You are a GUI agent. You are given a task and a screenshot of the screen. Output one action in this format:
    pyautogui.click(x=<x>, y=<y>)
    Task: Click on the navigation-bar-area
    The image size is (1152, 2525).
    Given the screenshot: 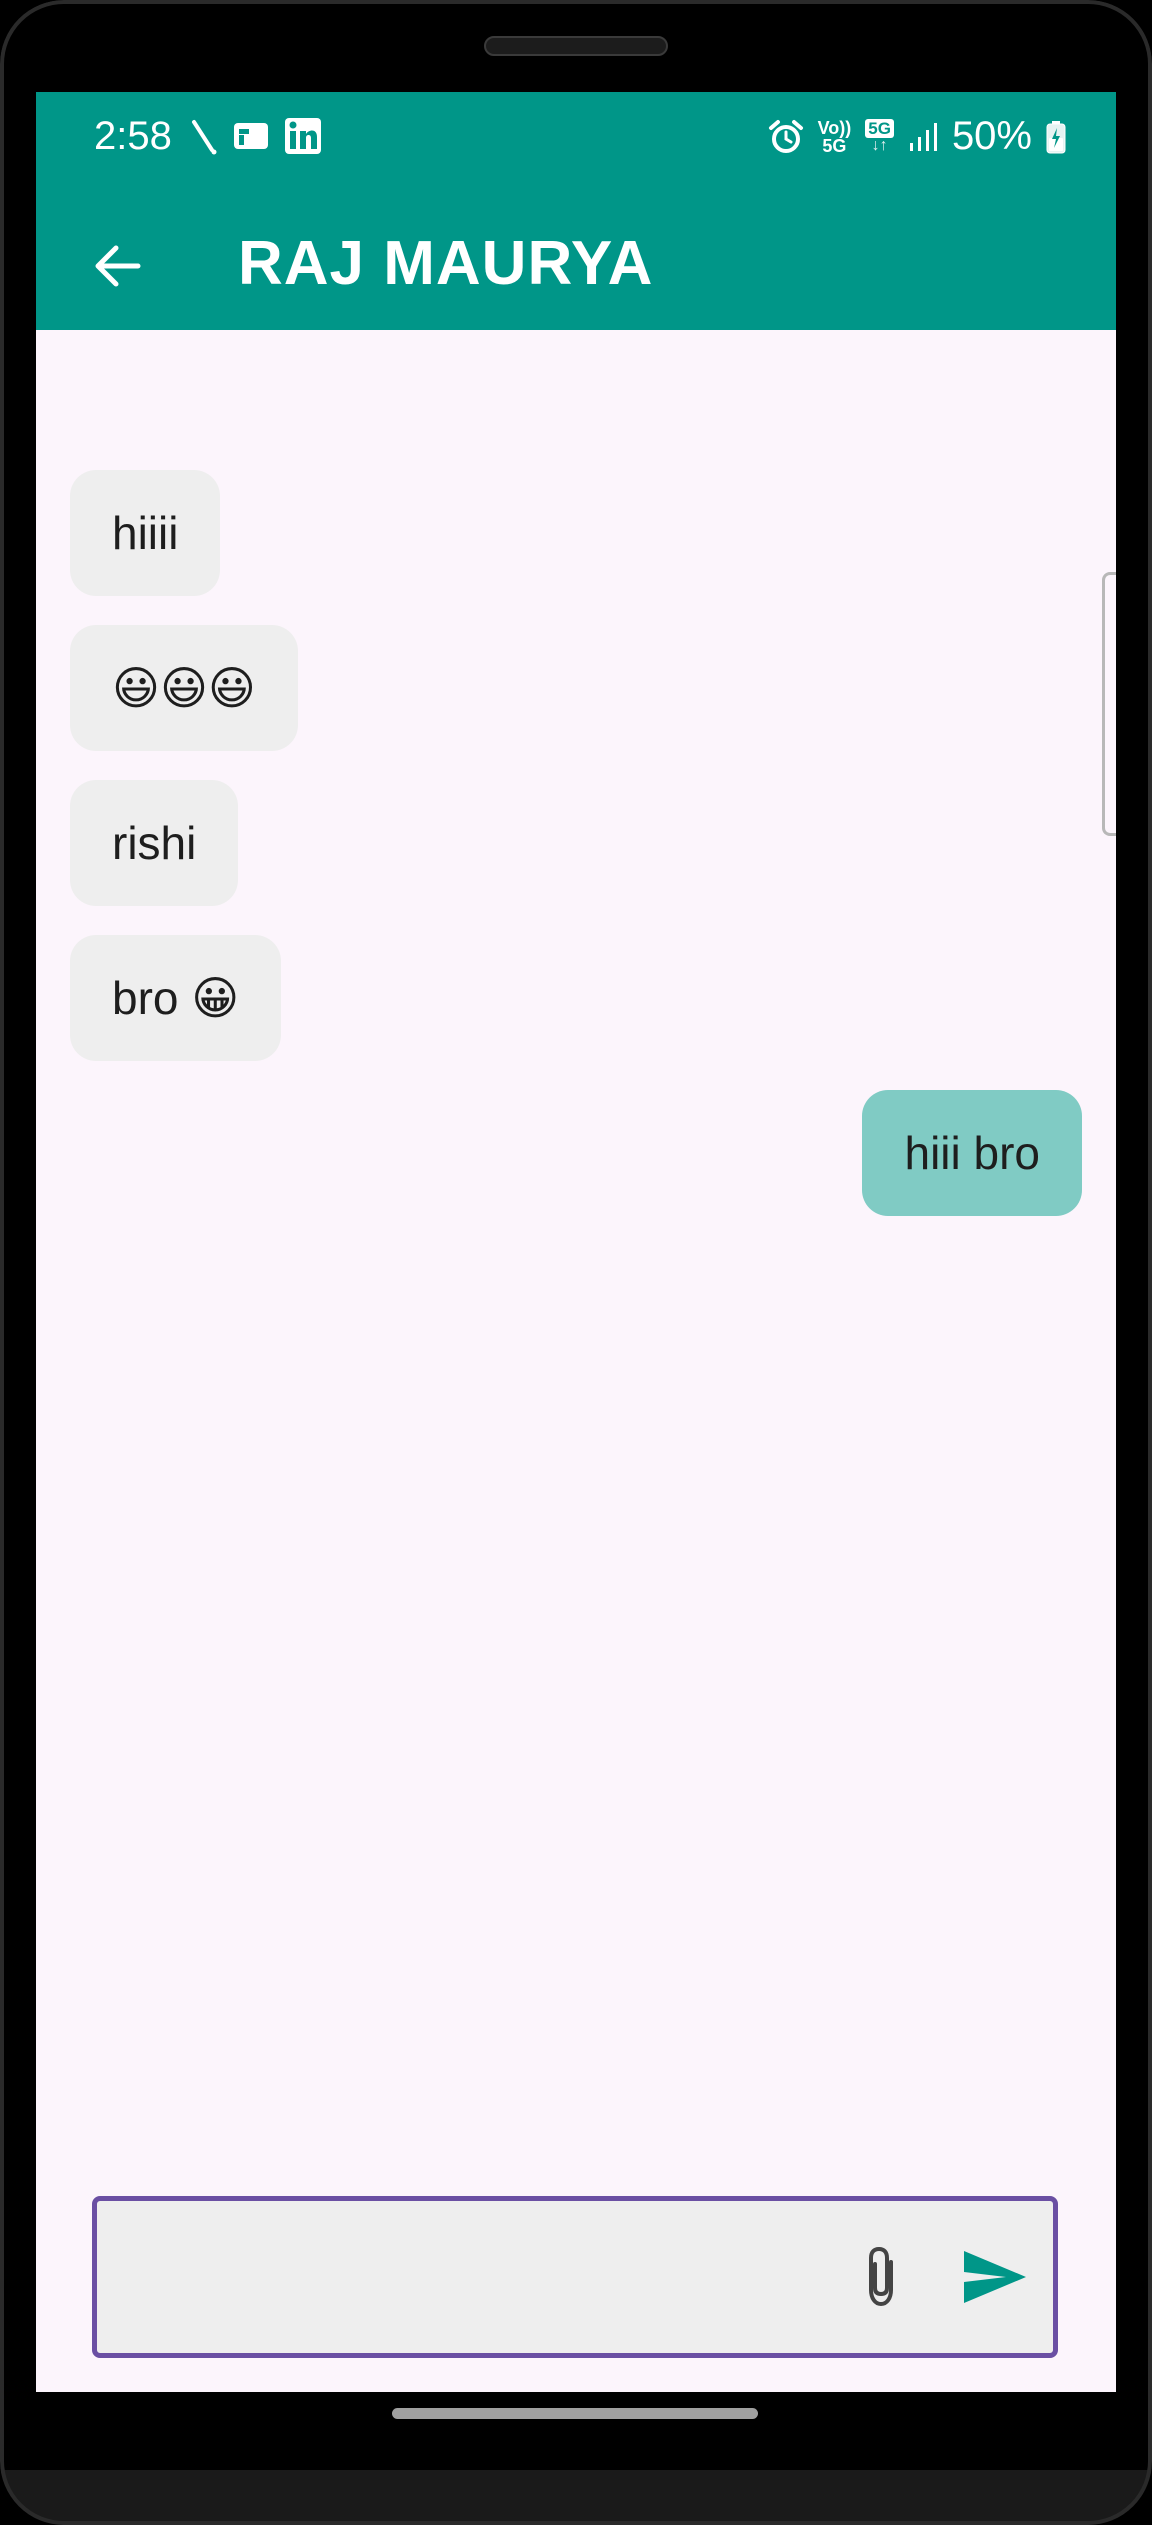 What is the action you would take?
    pyautogui.click(x=576, y=2458)
    